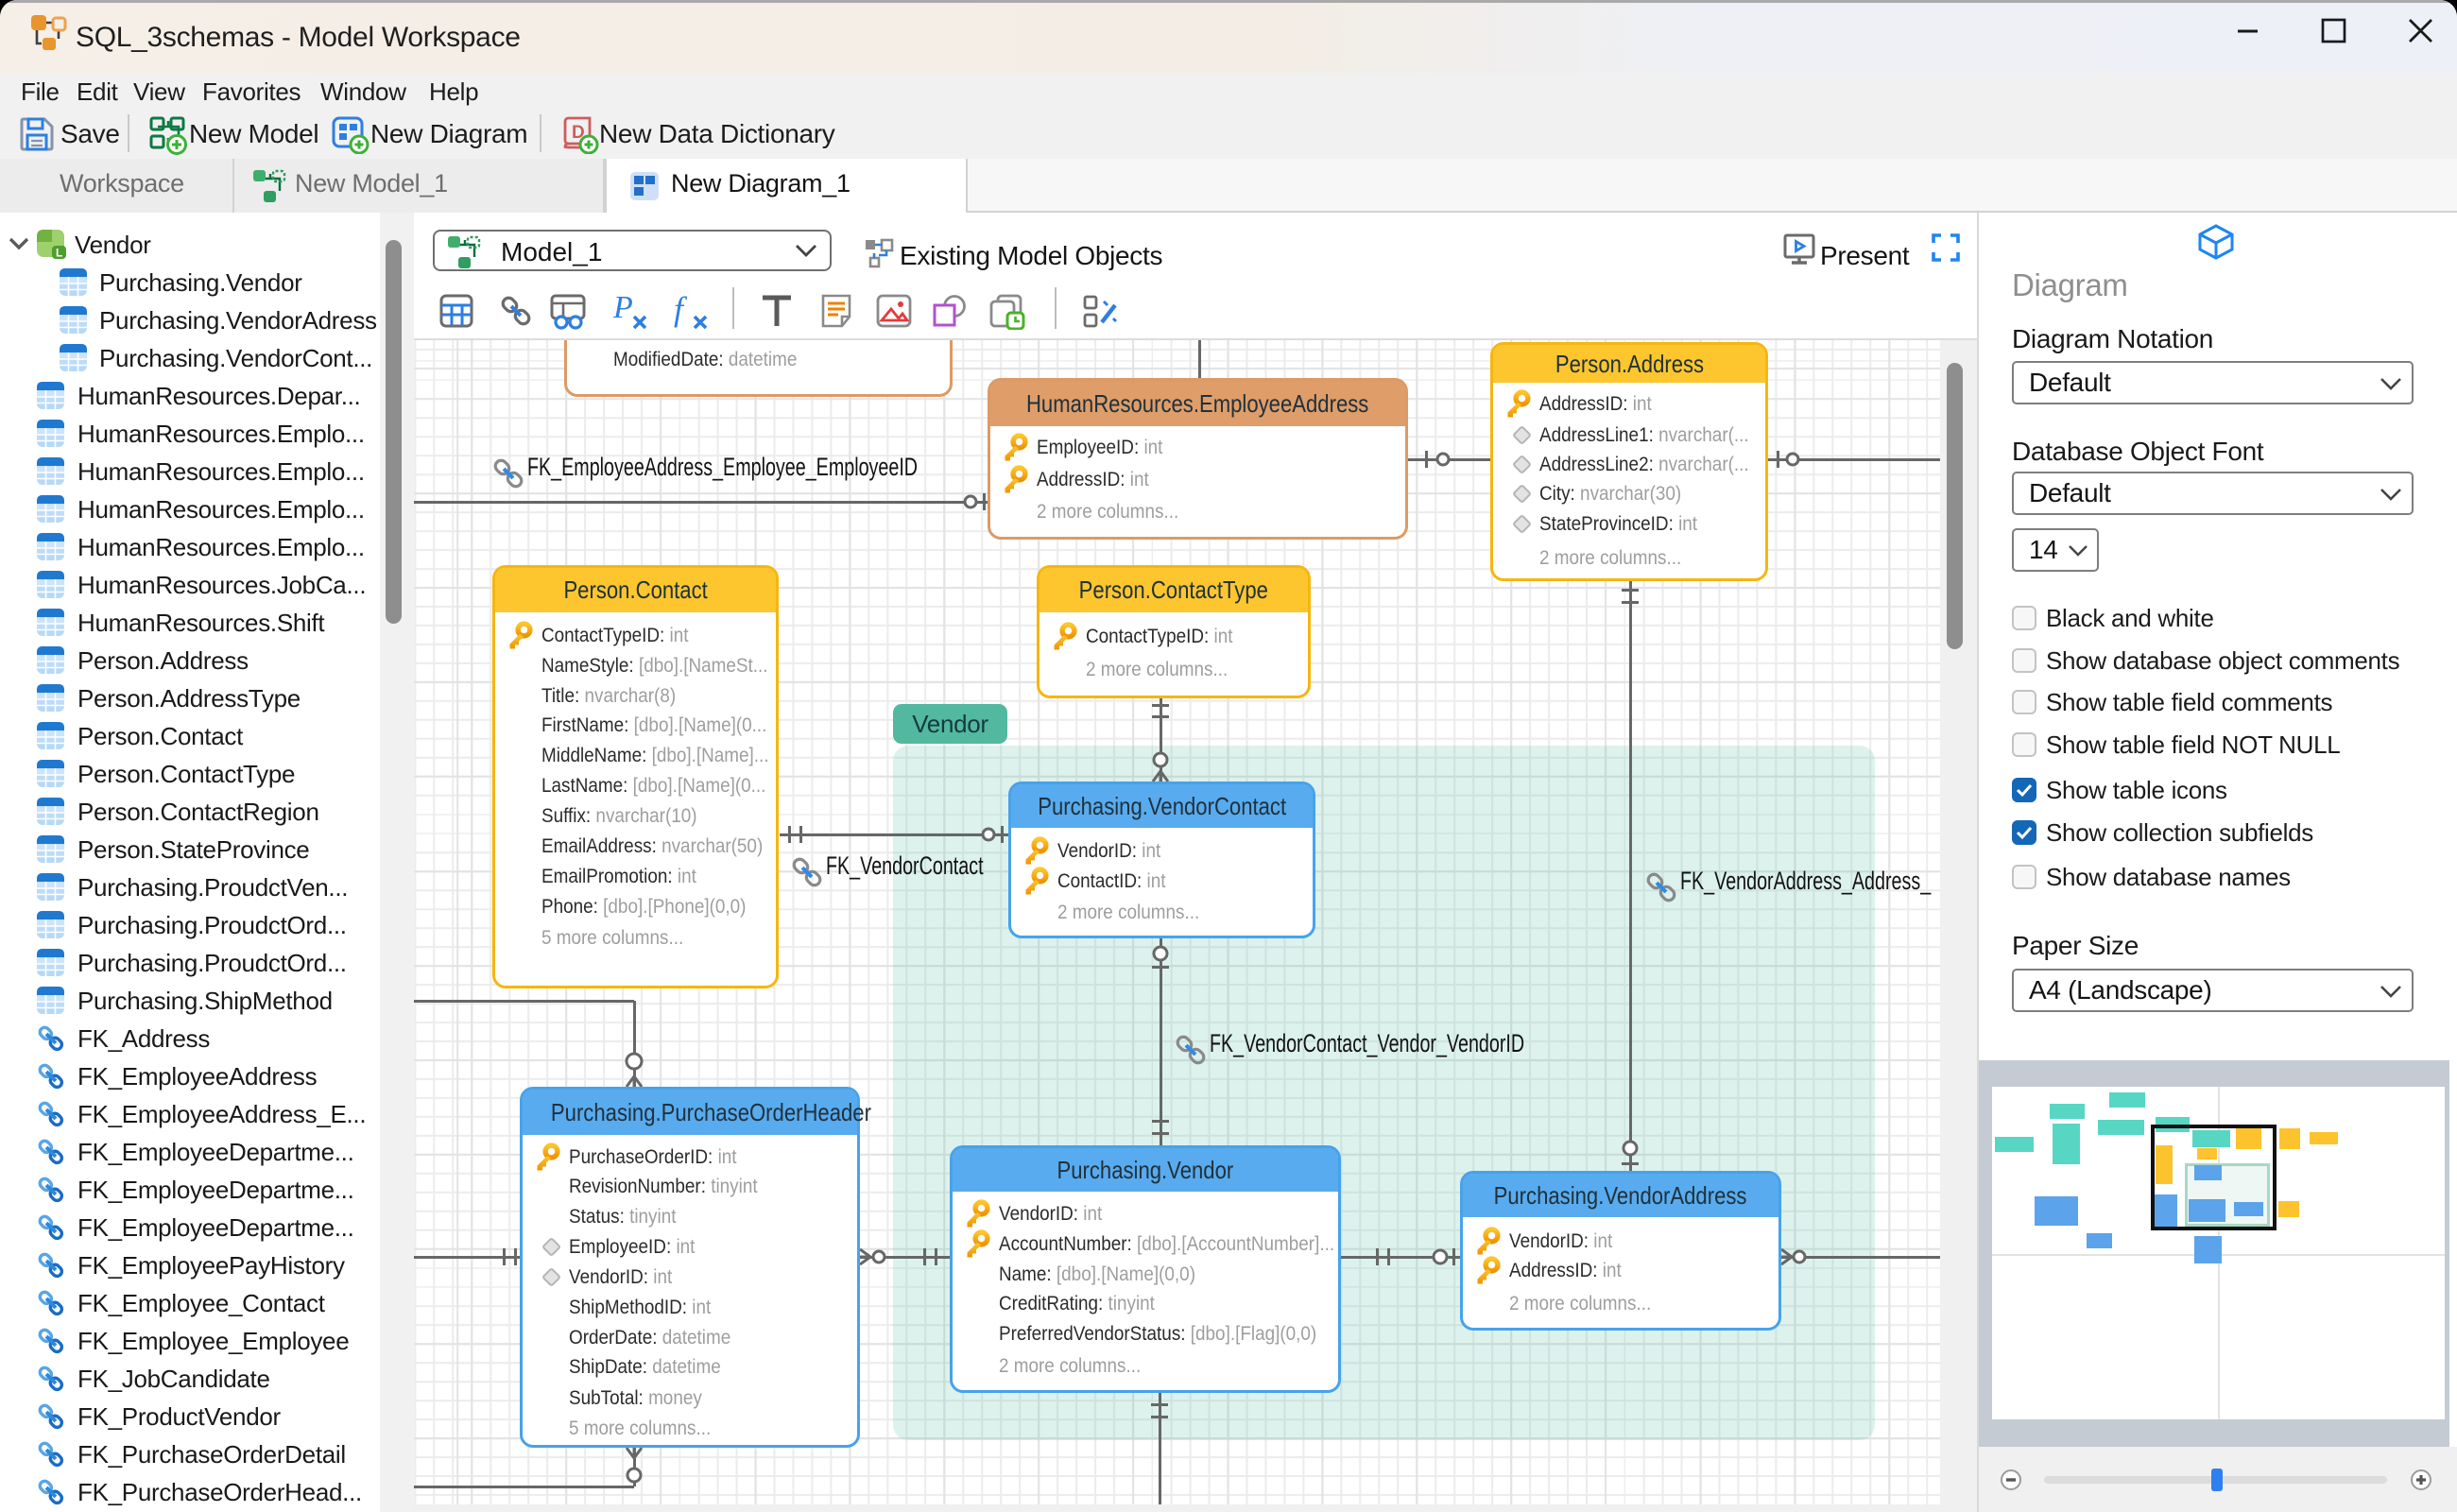  What do you see at coordinates (623, 308) in the screenshot?
I see `svg-text: P` at bounding box center [623, 308].